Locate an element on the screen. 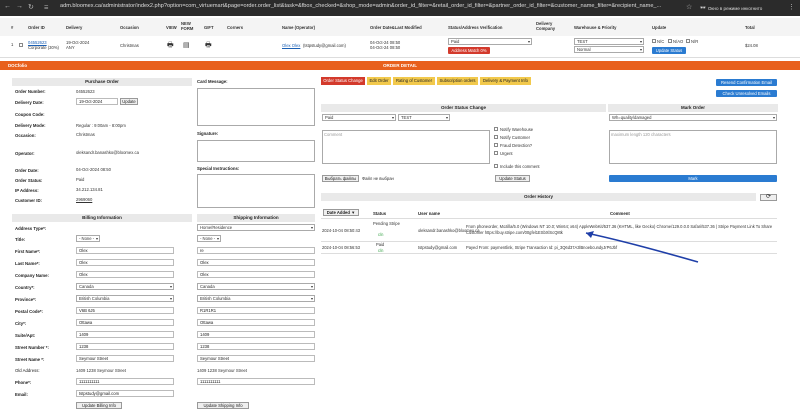  new-warehouse-select: TEST is located at coordinates (424, 117).